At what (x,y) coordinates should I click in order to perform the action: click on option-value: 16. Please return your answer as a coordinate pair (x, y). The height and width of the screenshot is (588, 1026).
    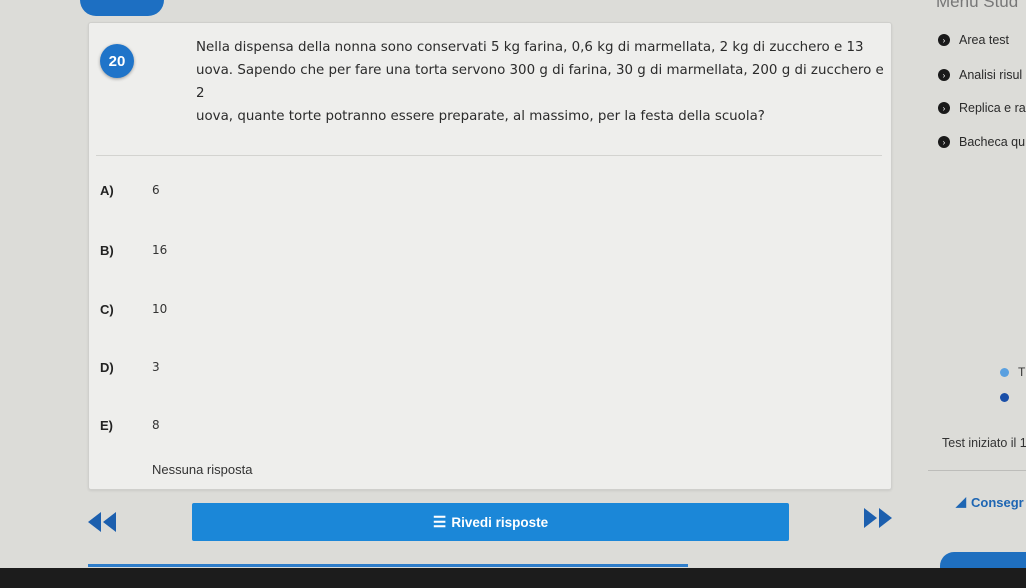
    Looking at the image, I should click on (160, 250).